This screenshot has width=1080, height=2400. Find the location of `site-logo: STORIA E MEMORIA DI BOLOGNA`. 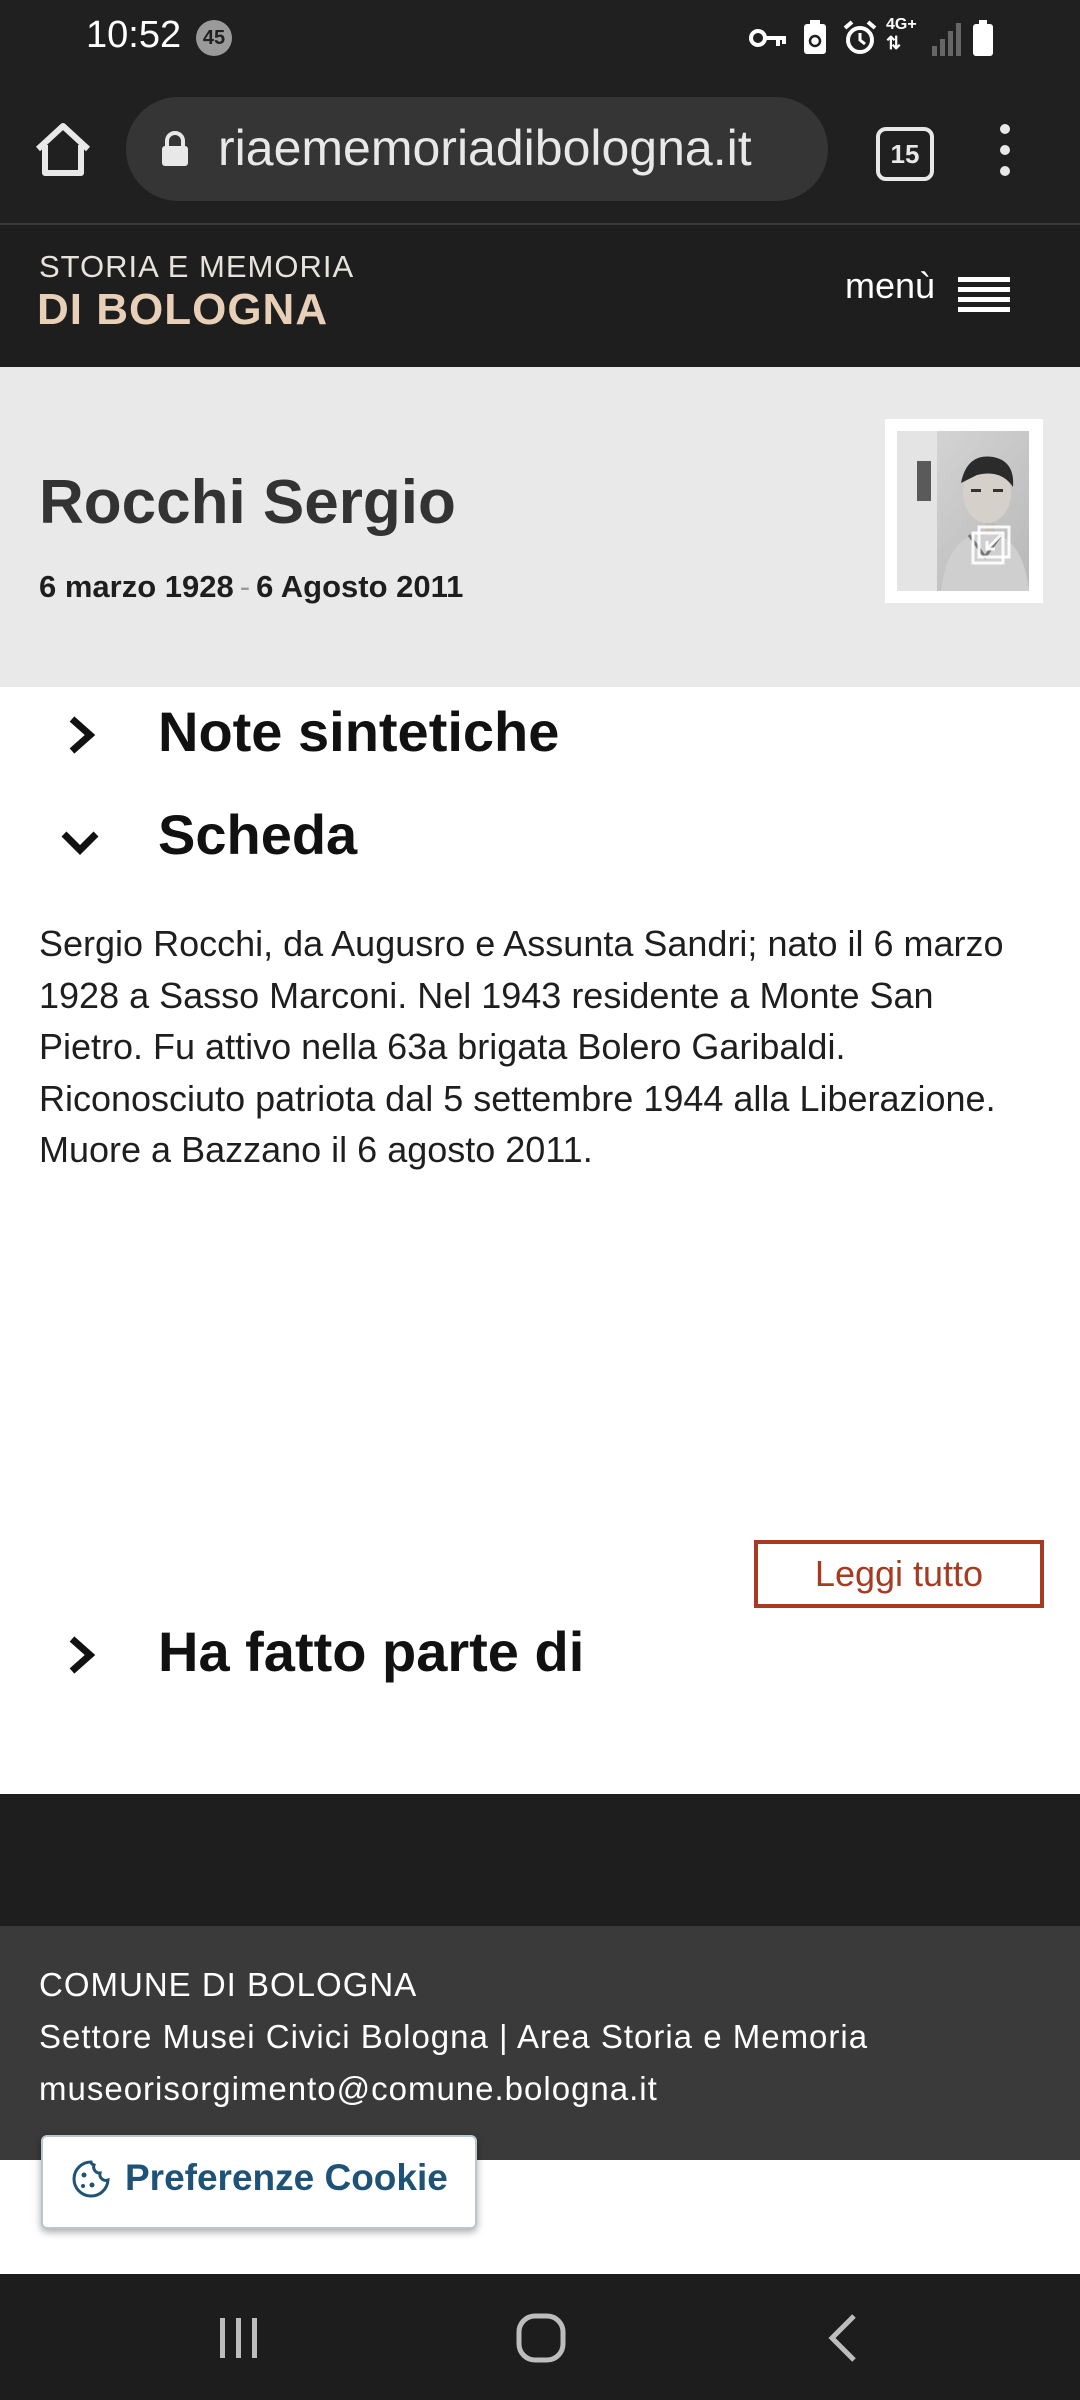

site-logo: STORIA E MEMORIA DI BOLOGNA is located at coordinates (190, 296).